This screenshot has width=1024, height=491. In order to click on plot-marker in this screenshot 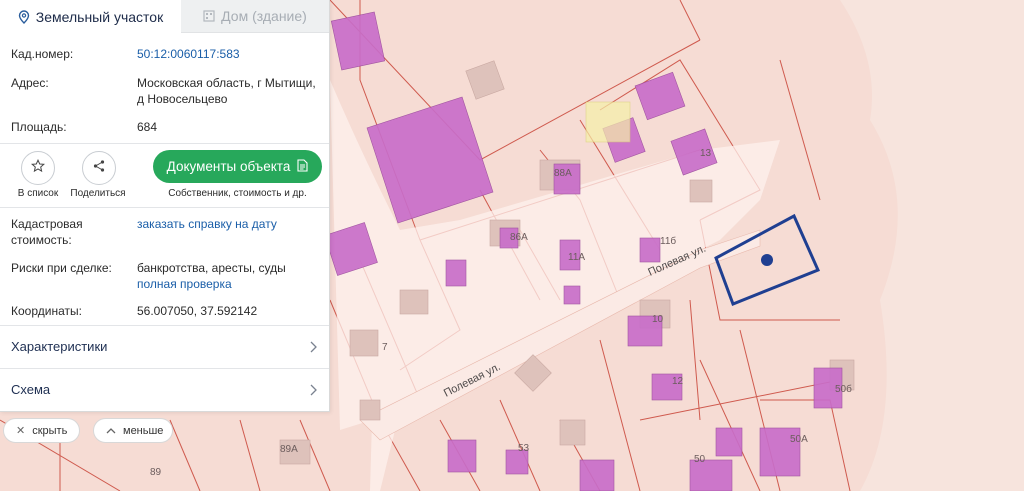, I will do `click(767, 260)`.